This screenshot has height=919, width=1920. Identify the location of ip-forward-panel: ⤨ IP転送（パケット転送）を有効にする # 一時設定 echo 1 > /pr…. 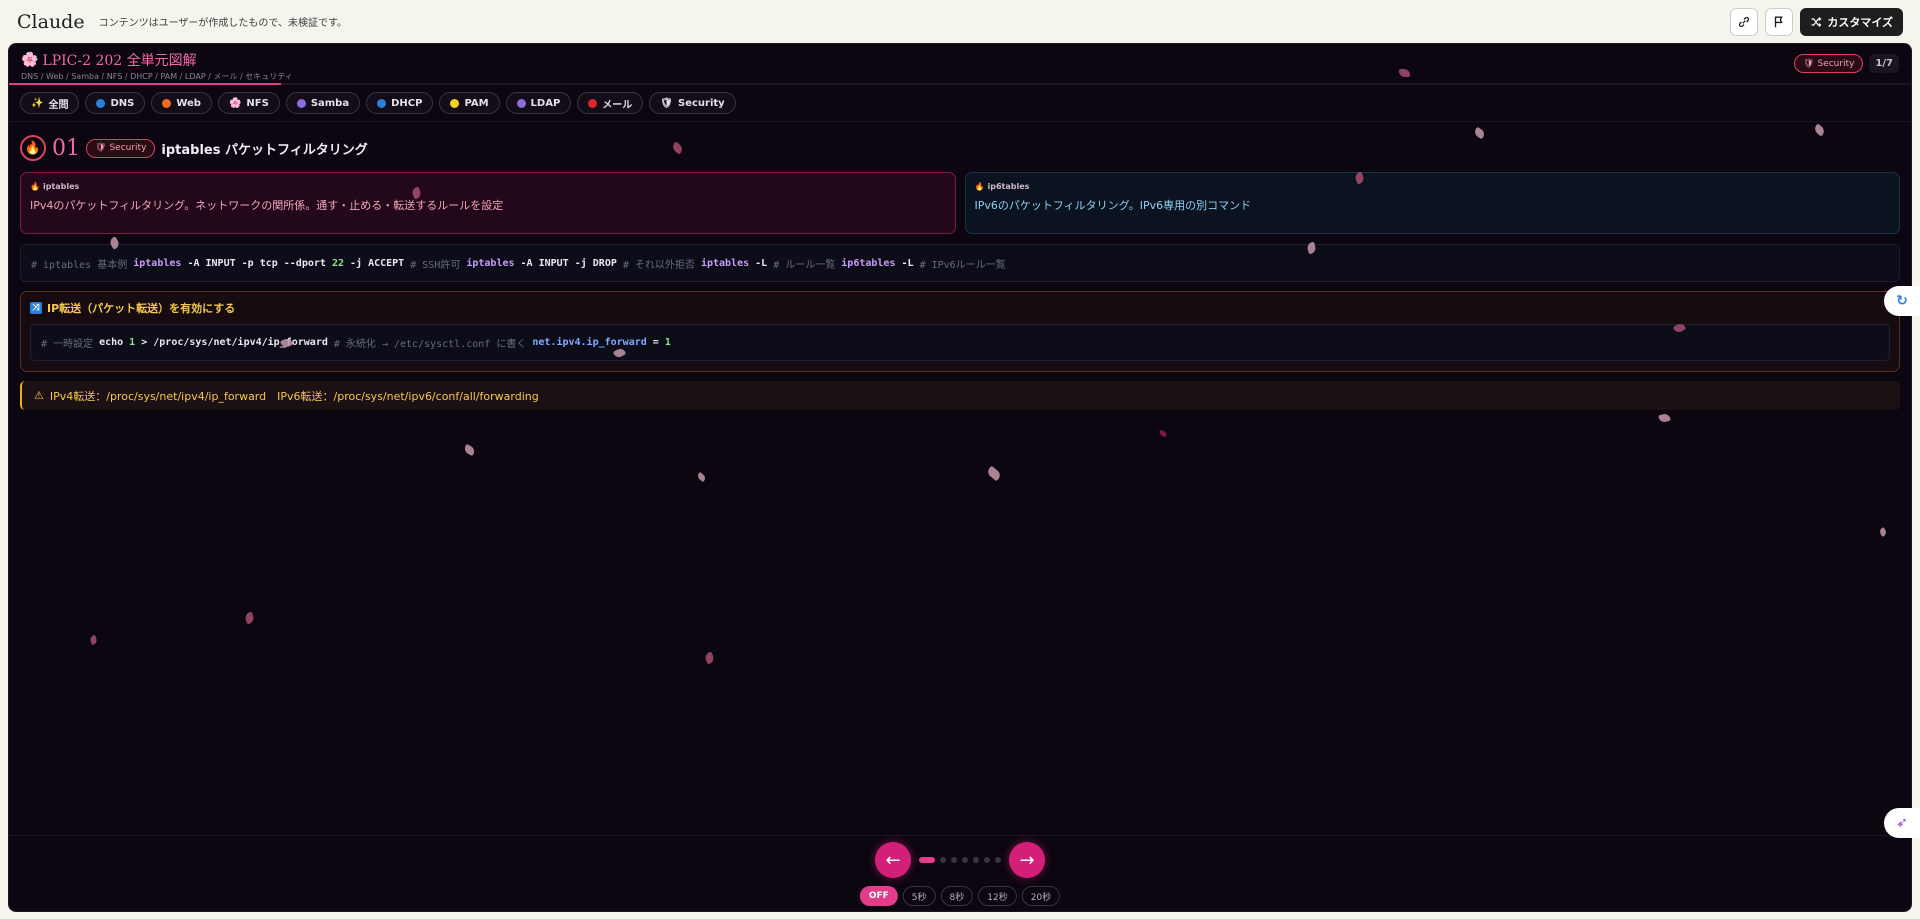
(960, 331).